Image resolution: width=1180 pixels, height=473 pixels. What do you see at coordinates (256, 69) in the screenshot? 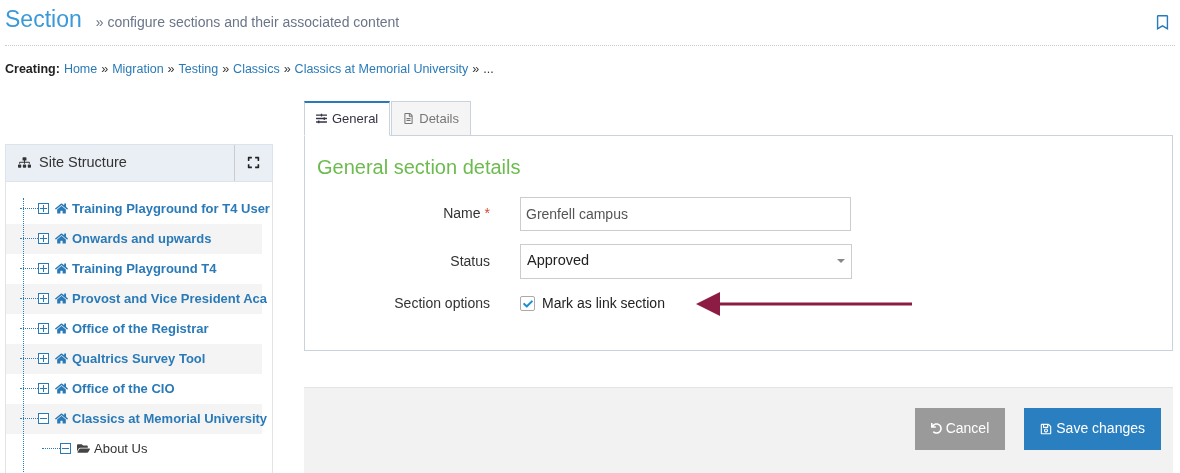
I see `breadcrumb-link: Classics` at bounding box center [256, 69].